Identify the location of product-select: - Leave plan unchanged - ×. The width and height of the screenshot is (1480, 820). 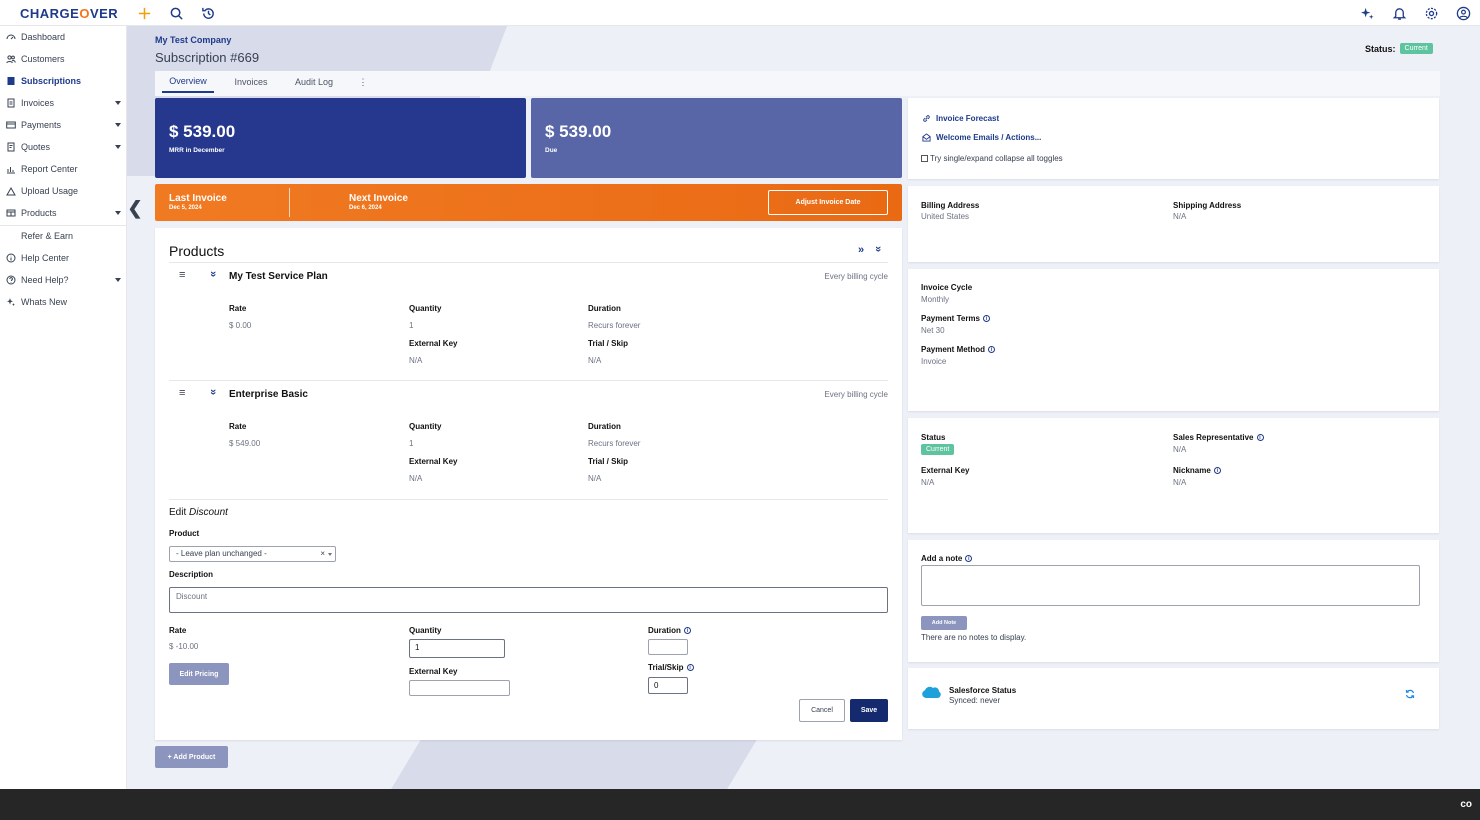
(252, 554).